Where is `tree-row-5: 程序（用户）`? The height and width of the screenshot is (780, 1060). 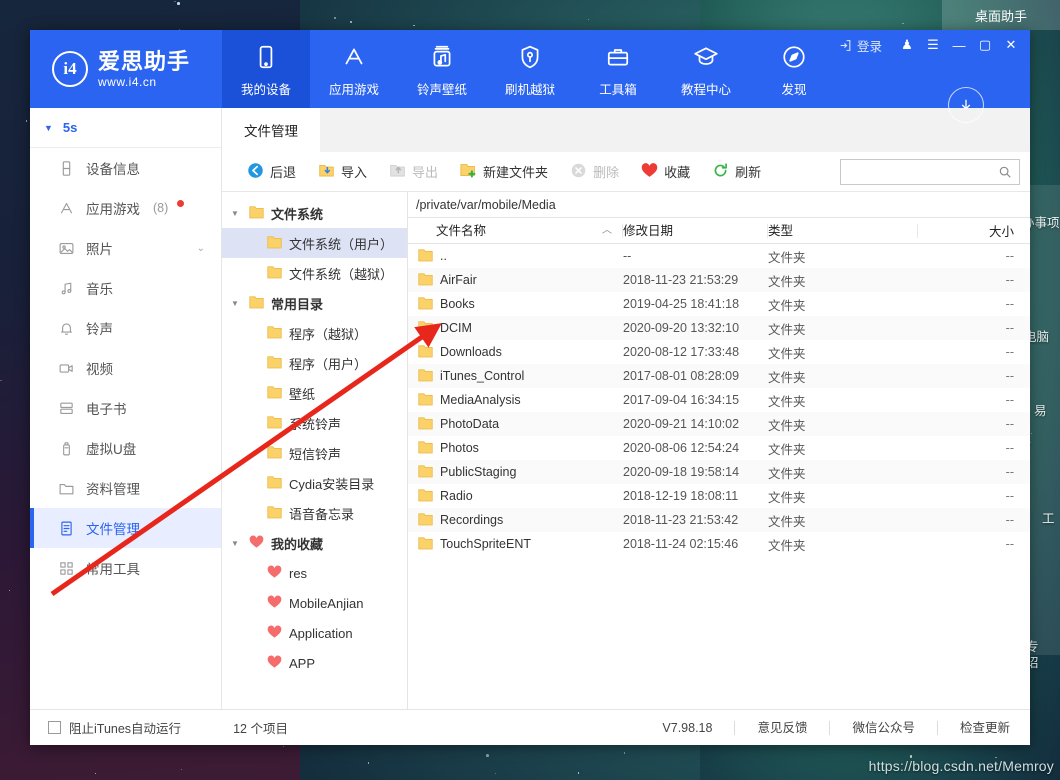 tree-row-5: 程序（用户） is located at coordinates (314, 363).